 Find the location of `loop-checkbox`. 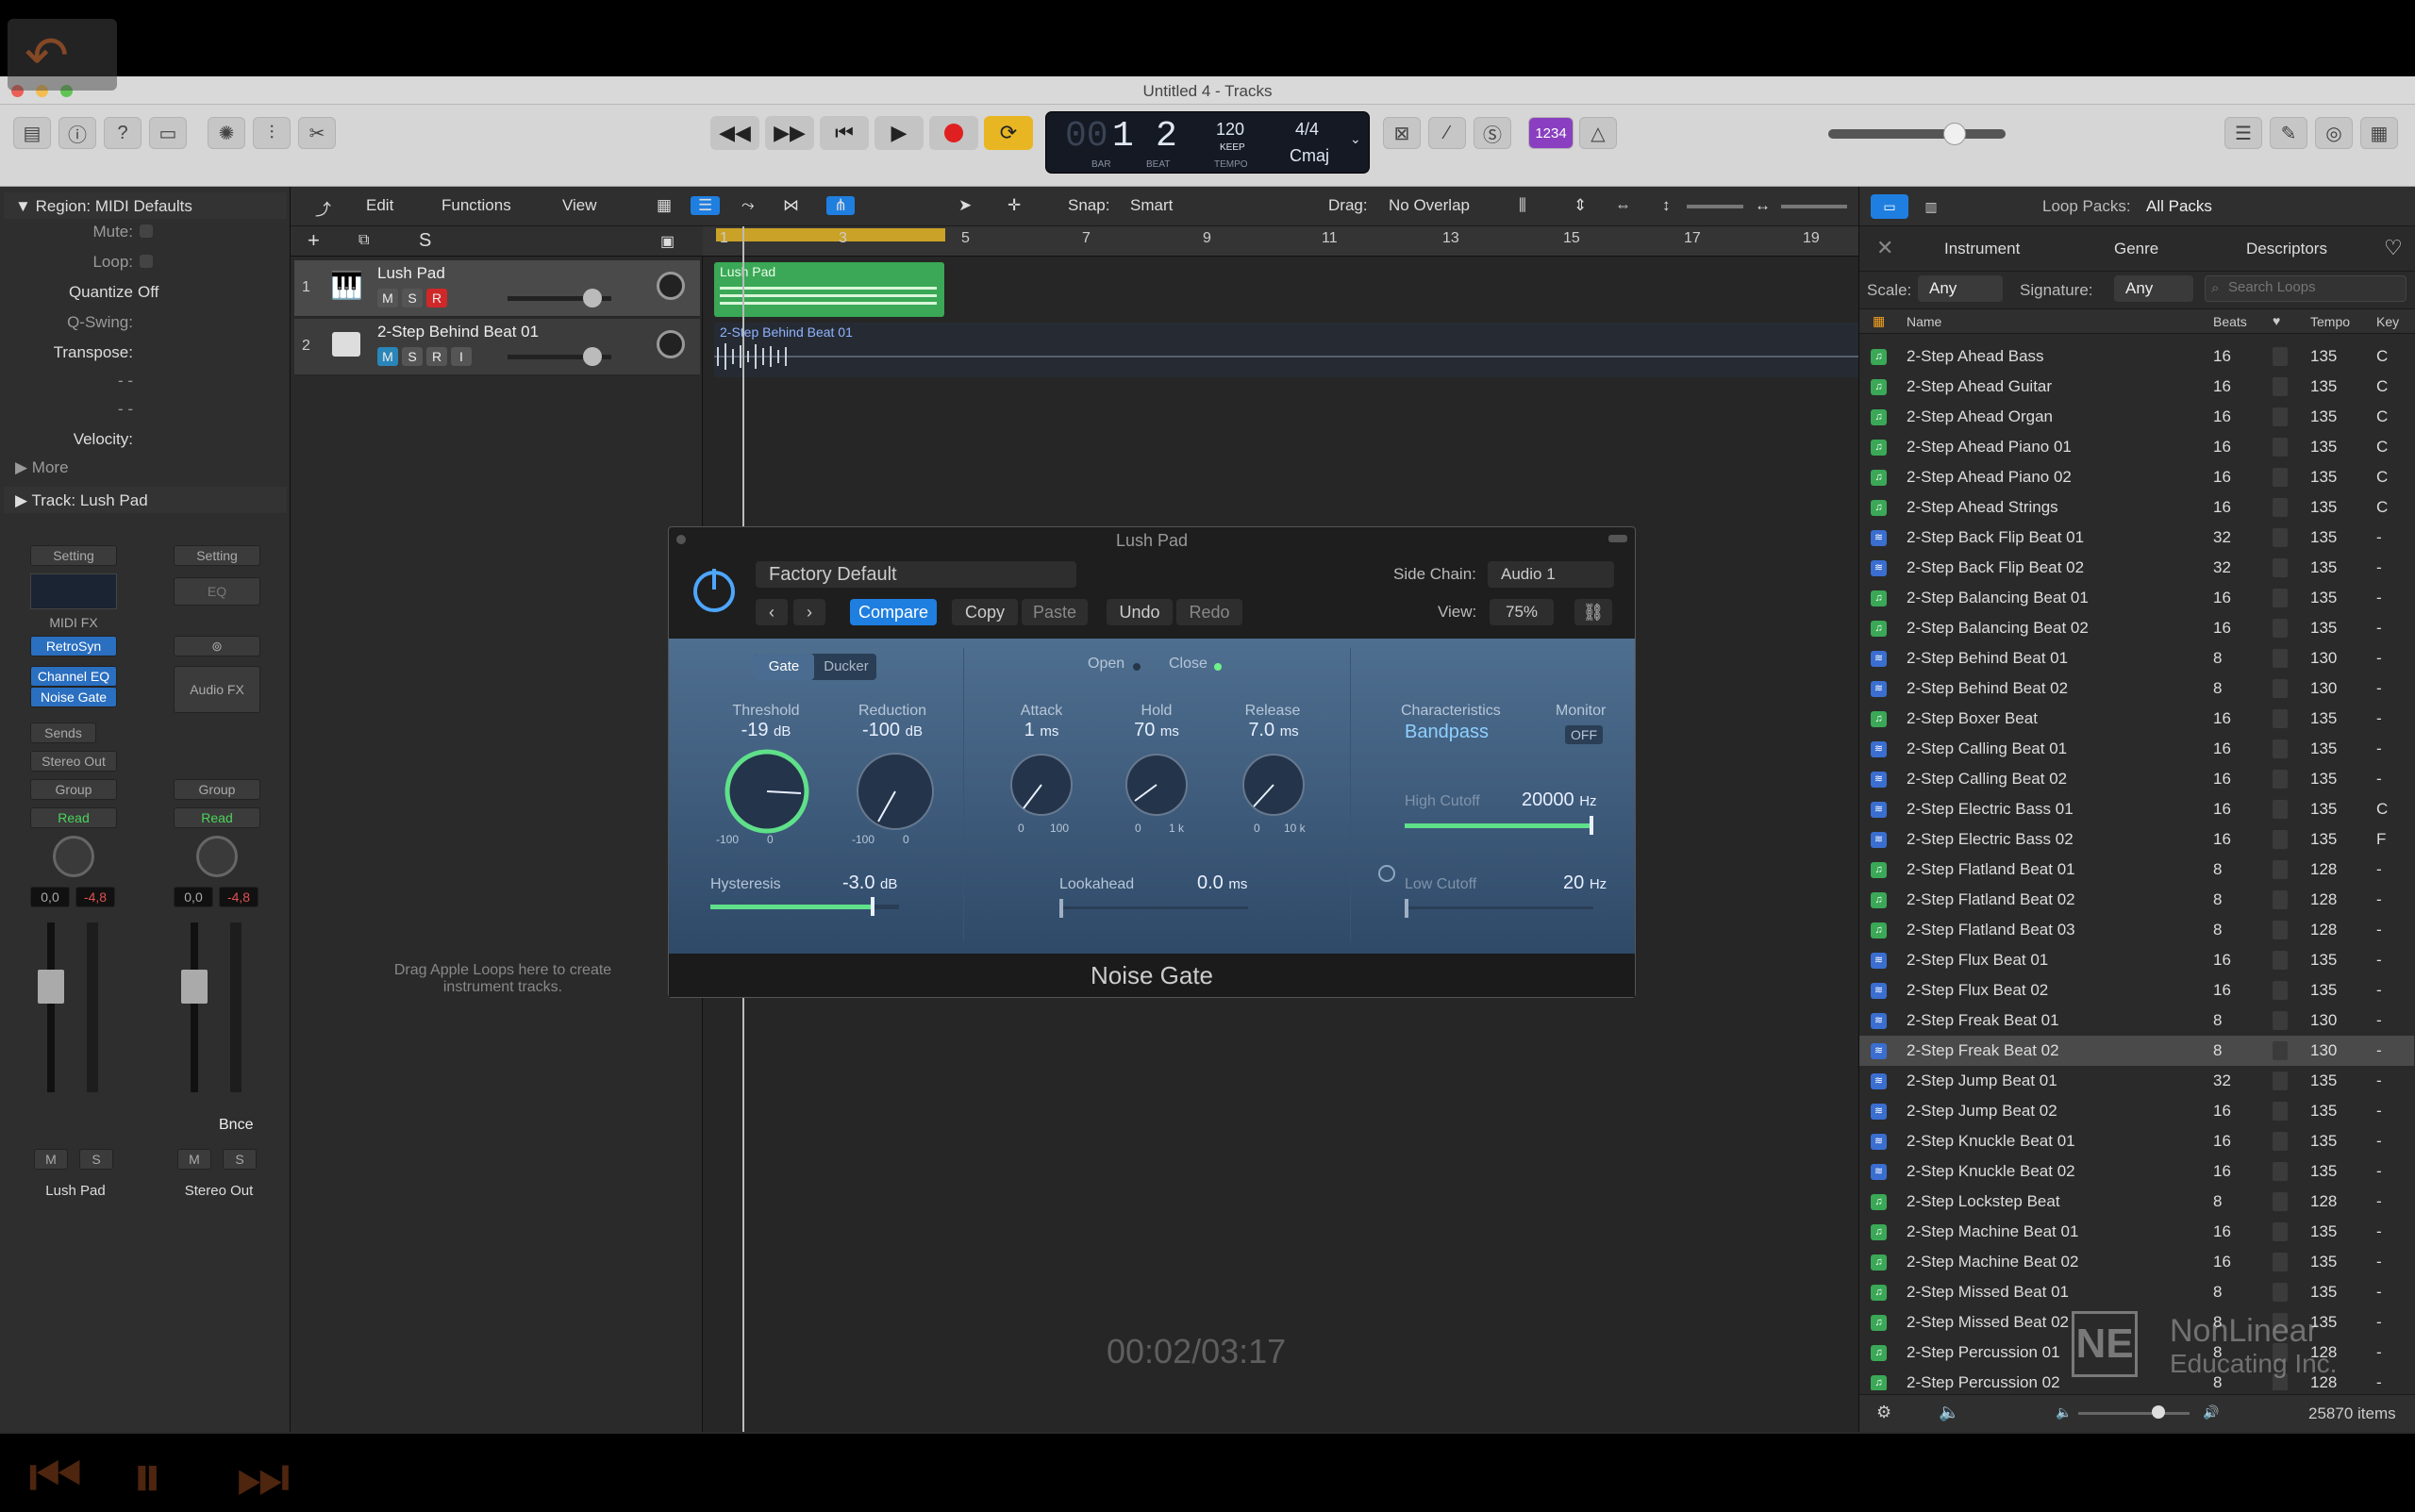

loop-checkbox is located at coordinates (146, 261).